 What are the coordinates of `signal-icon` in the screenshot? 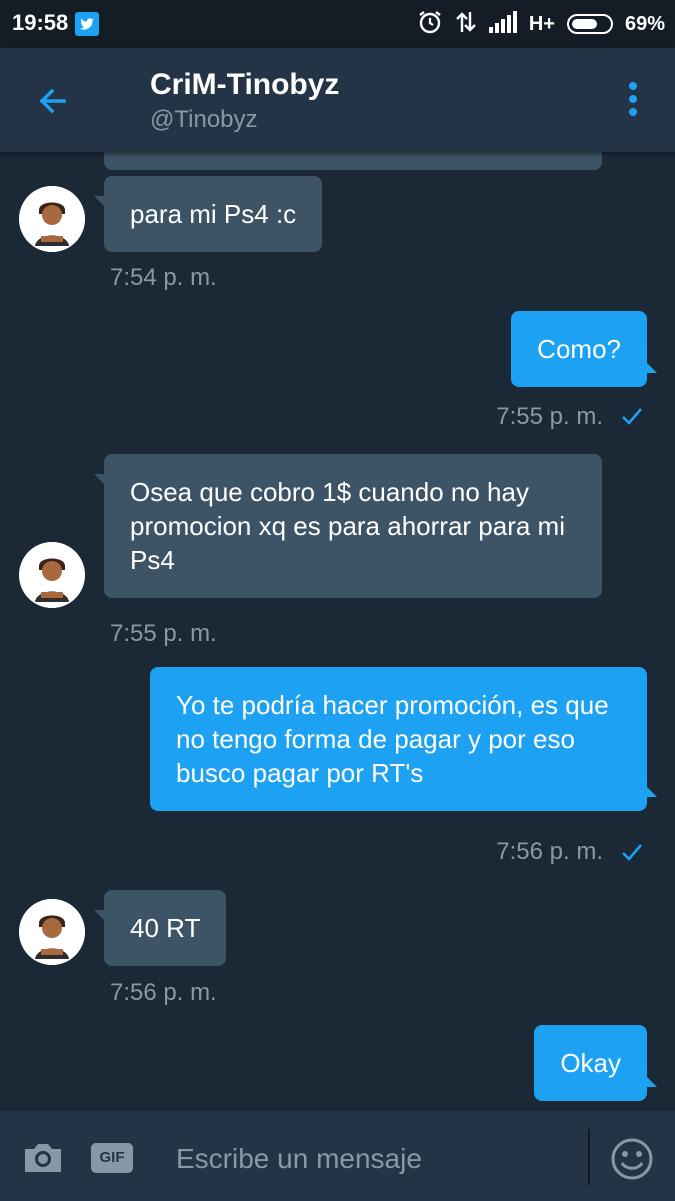 It's located at (502, 24).